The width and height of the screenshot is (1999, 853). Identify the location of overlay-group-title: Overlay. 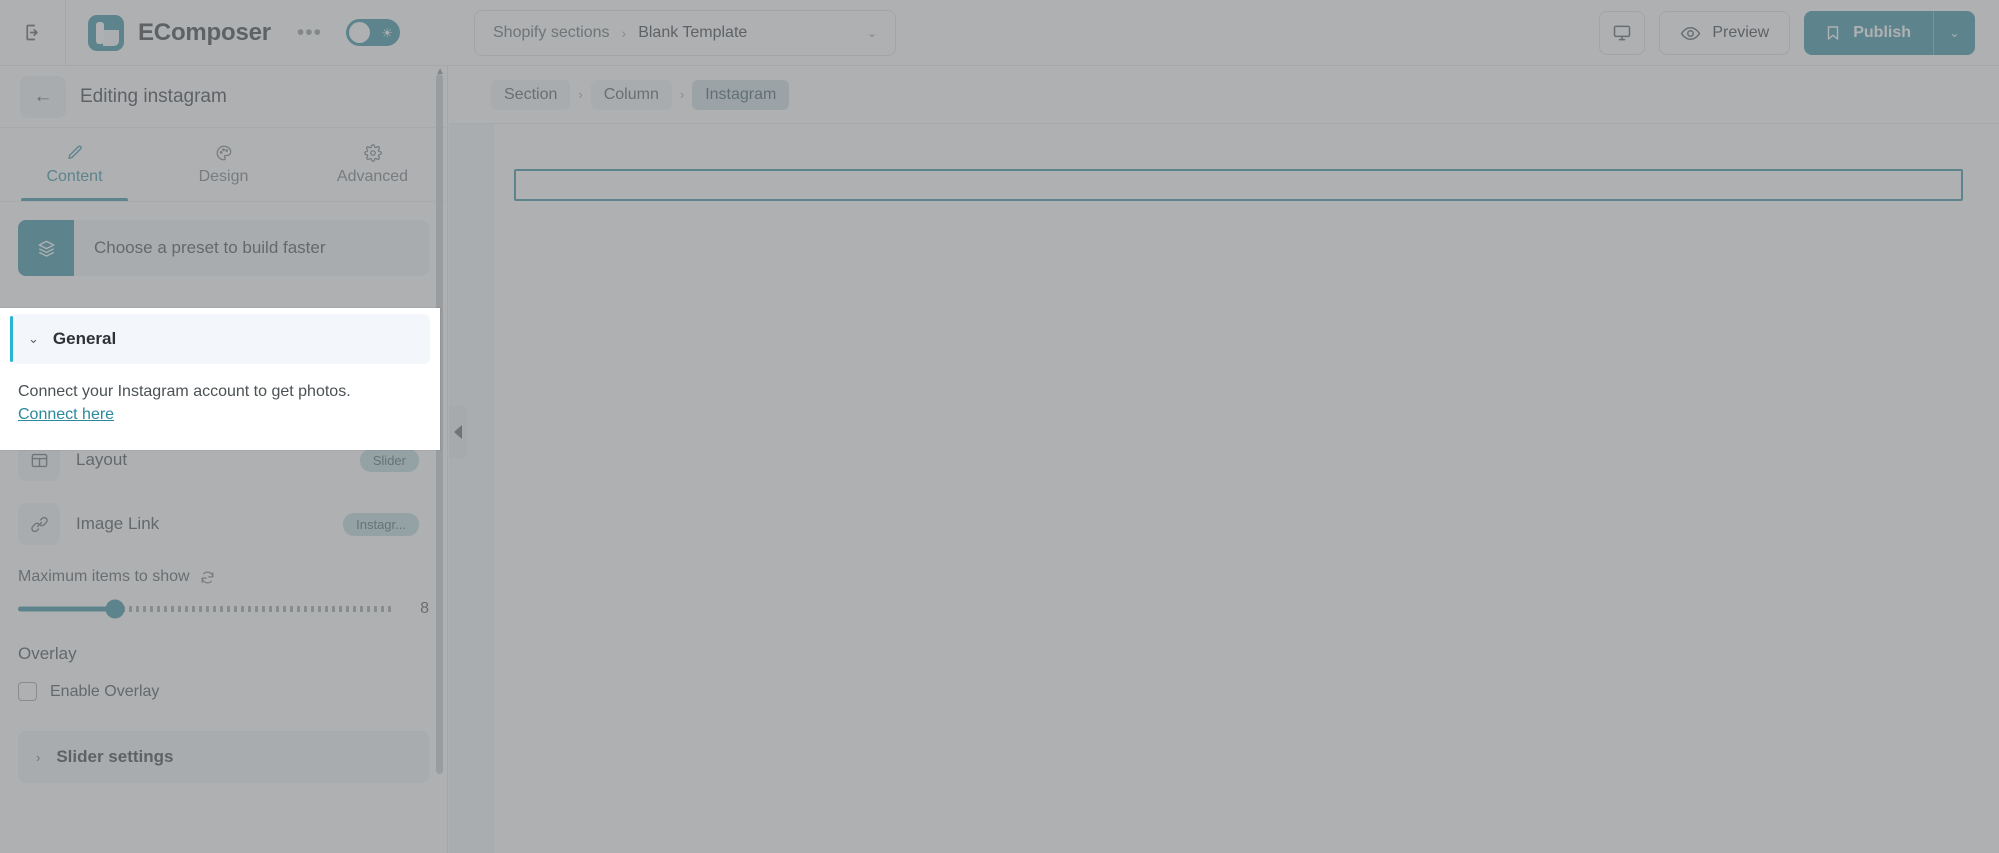
(47, 653).